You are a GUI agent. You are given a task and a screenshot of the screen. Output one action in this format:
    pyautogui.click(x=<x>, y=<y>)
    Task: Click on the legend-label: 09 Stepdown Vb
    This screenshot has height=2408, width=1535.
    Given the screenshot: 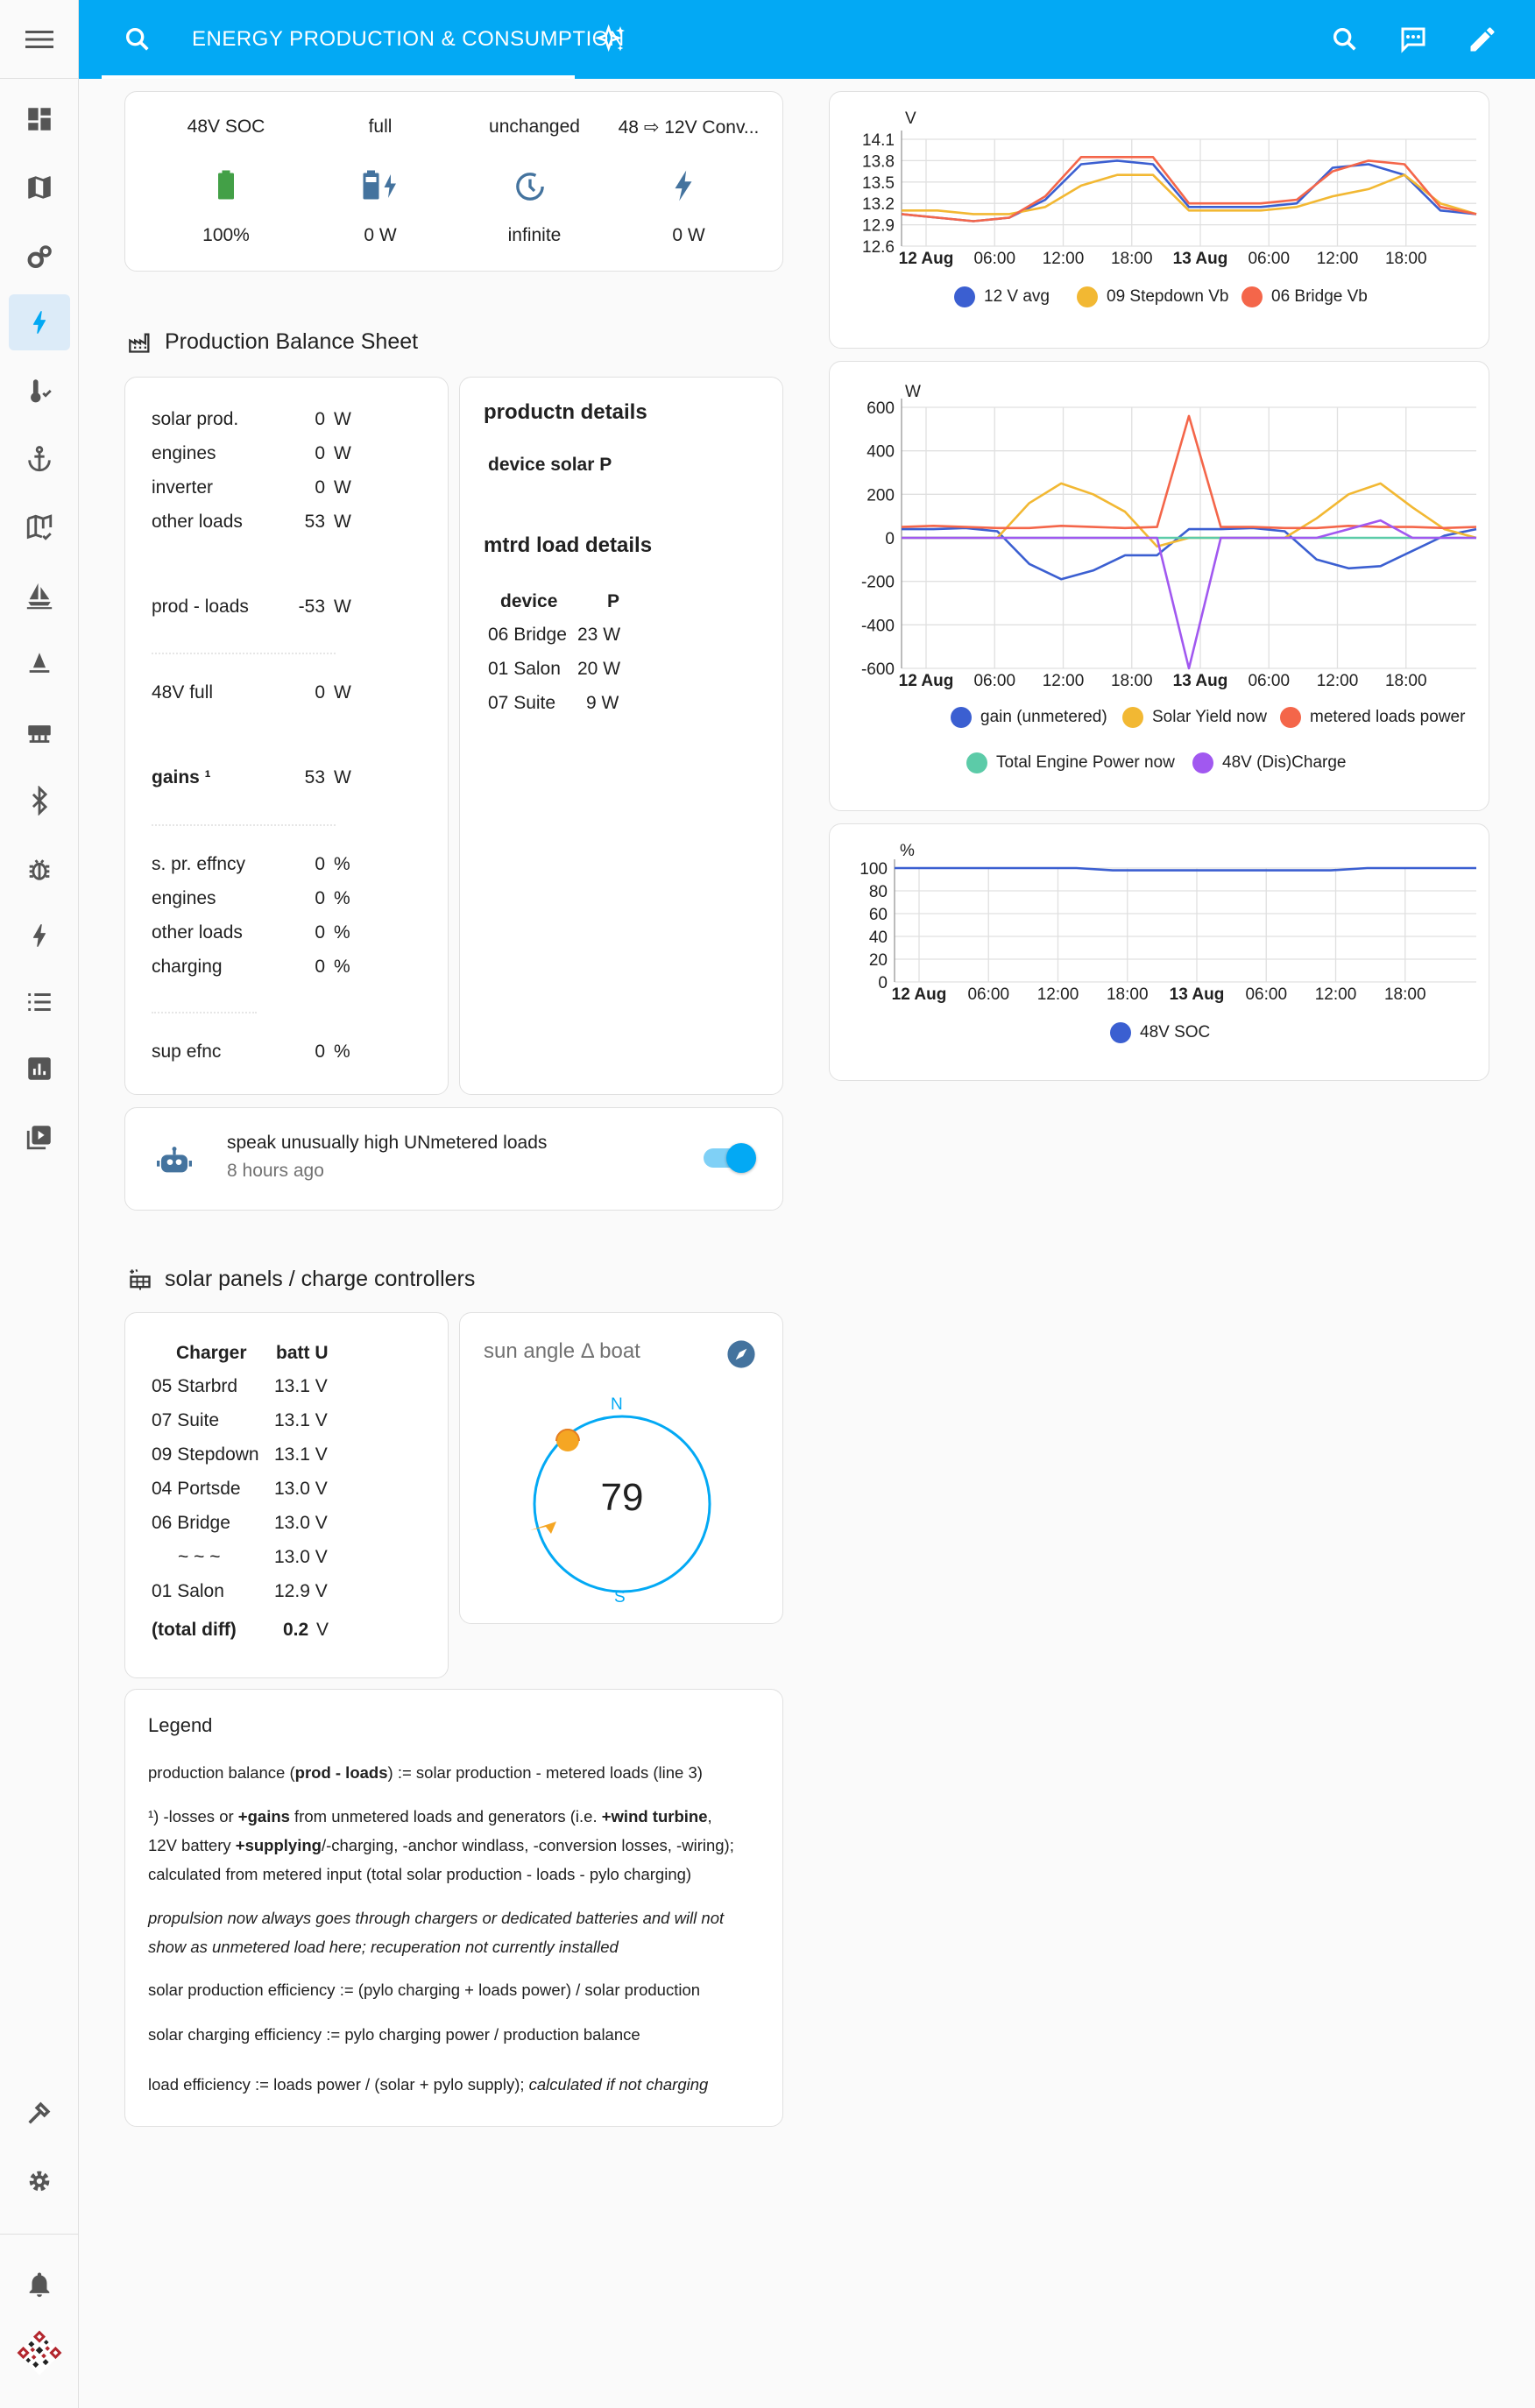 What is the action you would take?
    pyautogui.click(x=1168, y=296)
    